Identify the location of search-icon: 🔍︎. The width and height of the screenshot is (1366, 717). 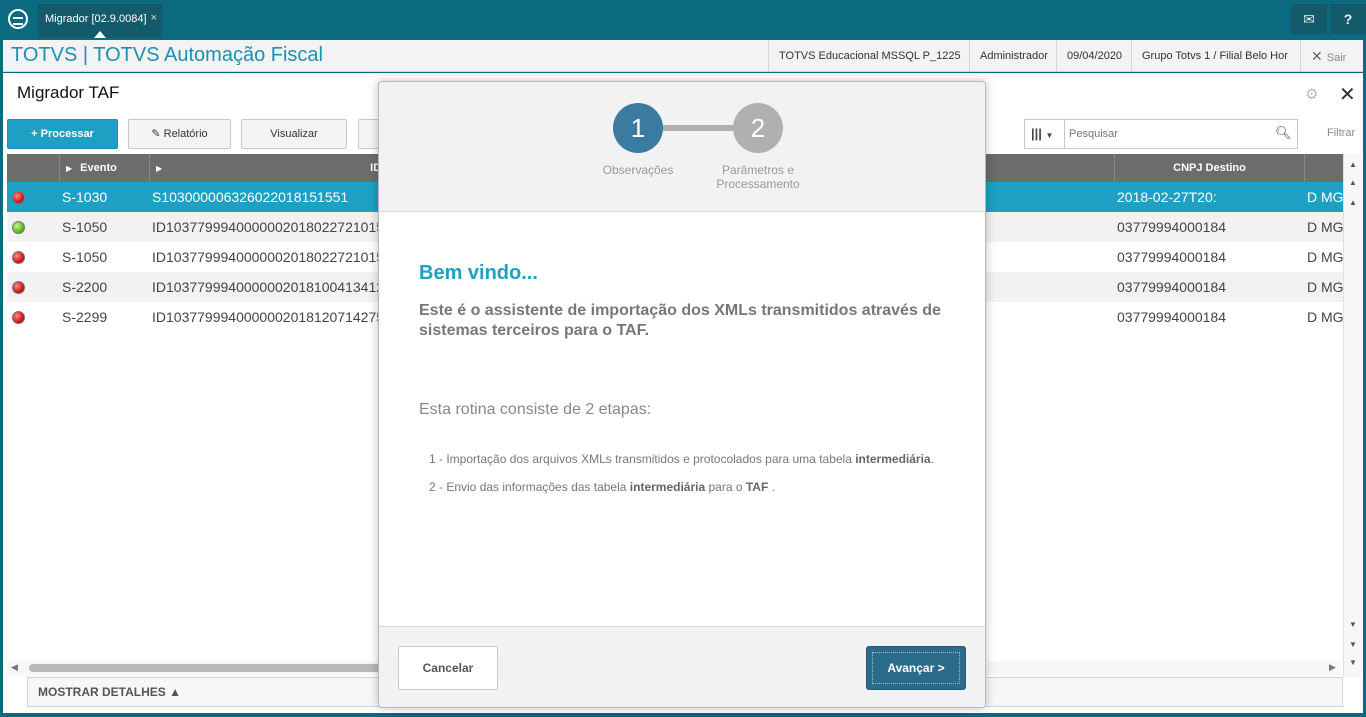
(1283, 133).